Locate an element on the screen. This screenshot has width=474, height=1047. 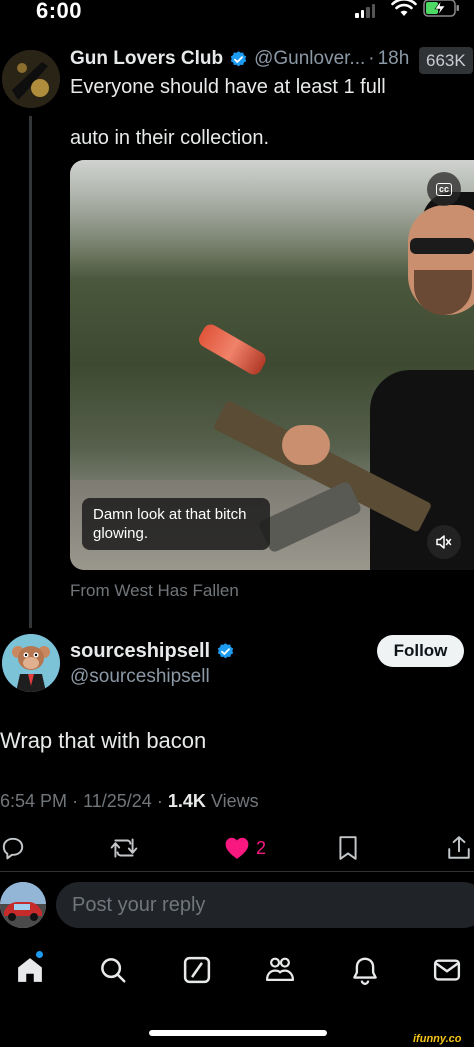
cc-icon: cc is located at coordinates (443, 189).